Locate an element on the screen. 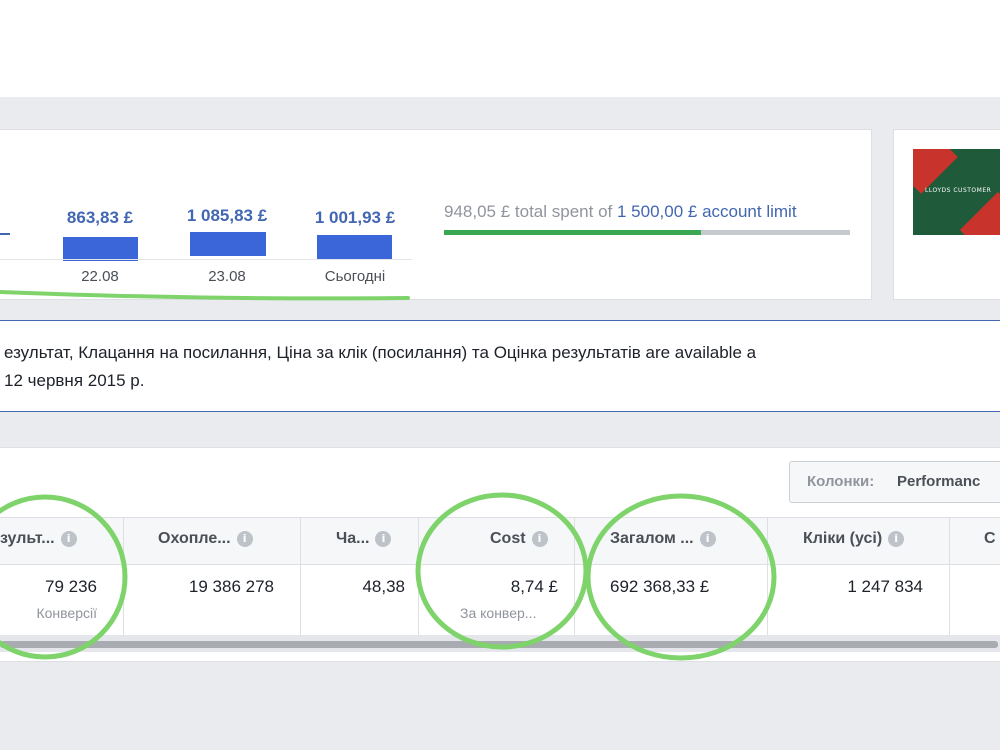 The image size is (1000, 750). spend-progress-fill is located at coordinates (572, 232).